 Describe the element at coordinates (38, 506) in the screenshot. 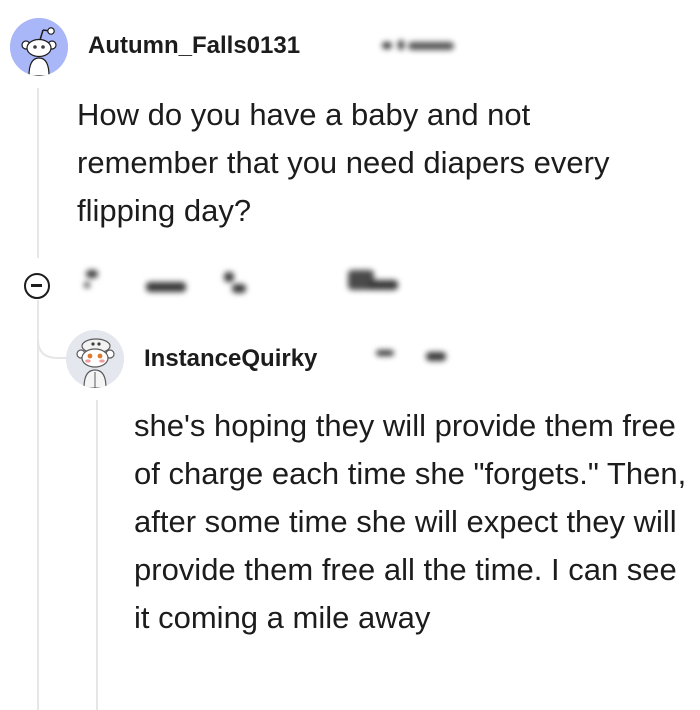

I see `thread-line-lower` at that location.